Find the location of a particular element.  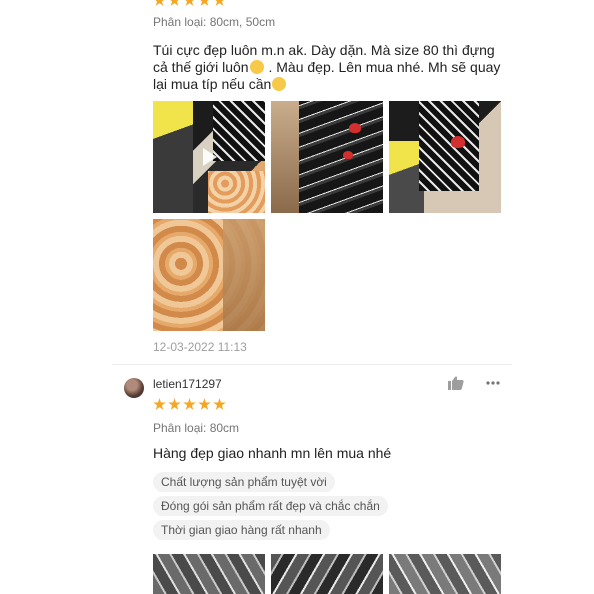

smile-emoji-icon is located at coordinates (256, 67).